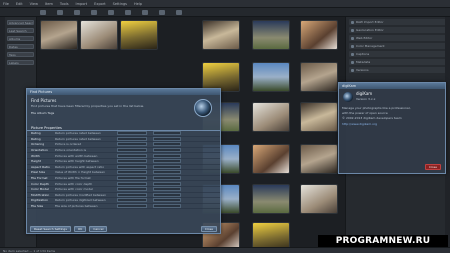  I want to click on zoom-out-icon, so click(145, 12).